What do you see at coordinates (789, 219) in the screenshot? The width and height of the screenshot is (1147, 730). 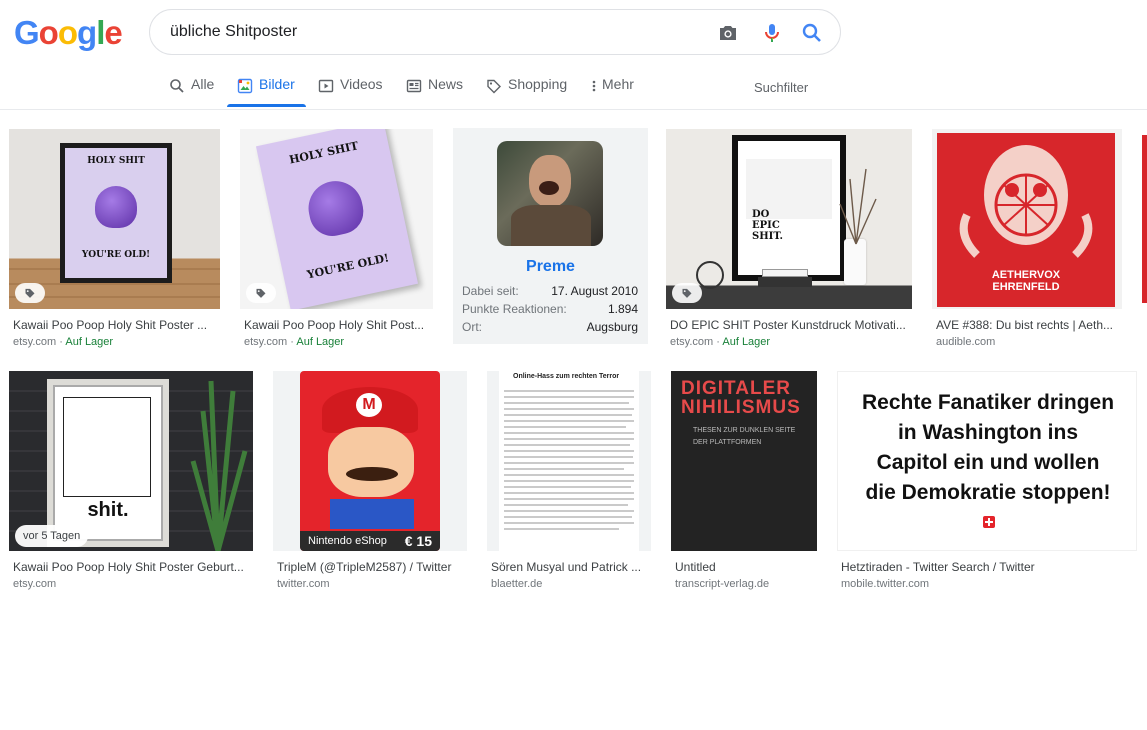 I see `result-thumbnail: DO EPIC SHIT.` at bounding box center [789, 219].